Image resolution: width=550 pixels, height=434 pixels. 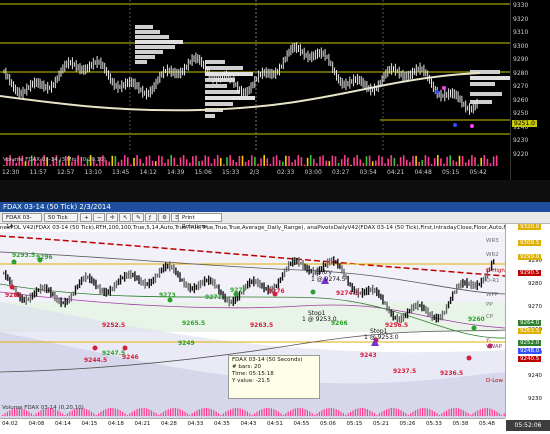 I want to click on time-tick-label: 05:48, so click(x=487, y=424).